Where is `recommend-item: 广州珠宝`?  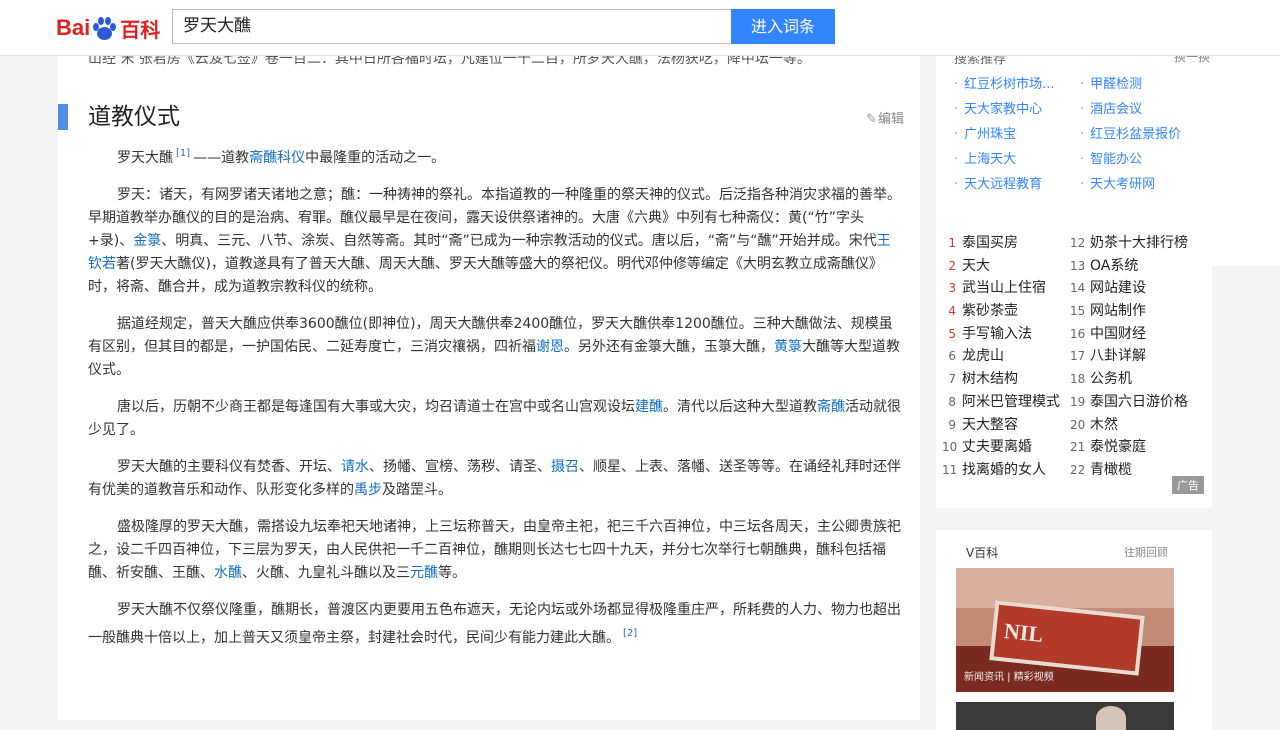
recommend-item: 广州珠宝 is located at coordinates (1004, 134).